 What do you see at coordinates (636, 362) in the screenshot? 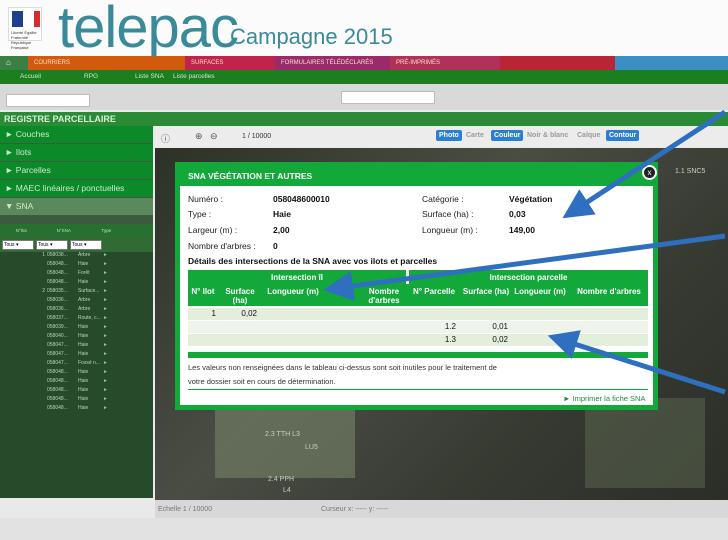
I see `arrow-to-parcelle` at bounding box center [636, 362].